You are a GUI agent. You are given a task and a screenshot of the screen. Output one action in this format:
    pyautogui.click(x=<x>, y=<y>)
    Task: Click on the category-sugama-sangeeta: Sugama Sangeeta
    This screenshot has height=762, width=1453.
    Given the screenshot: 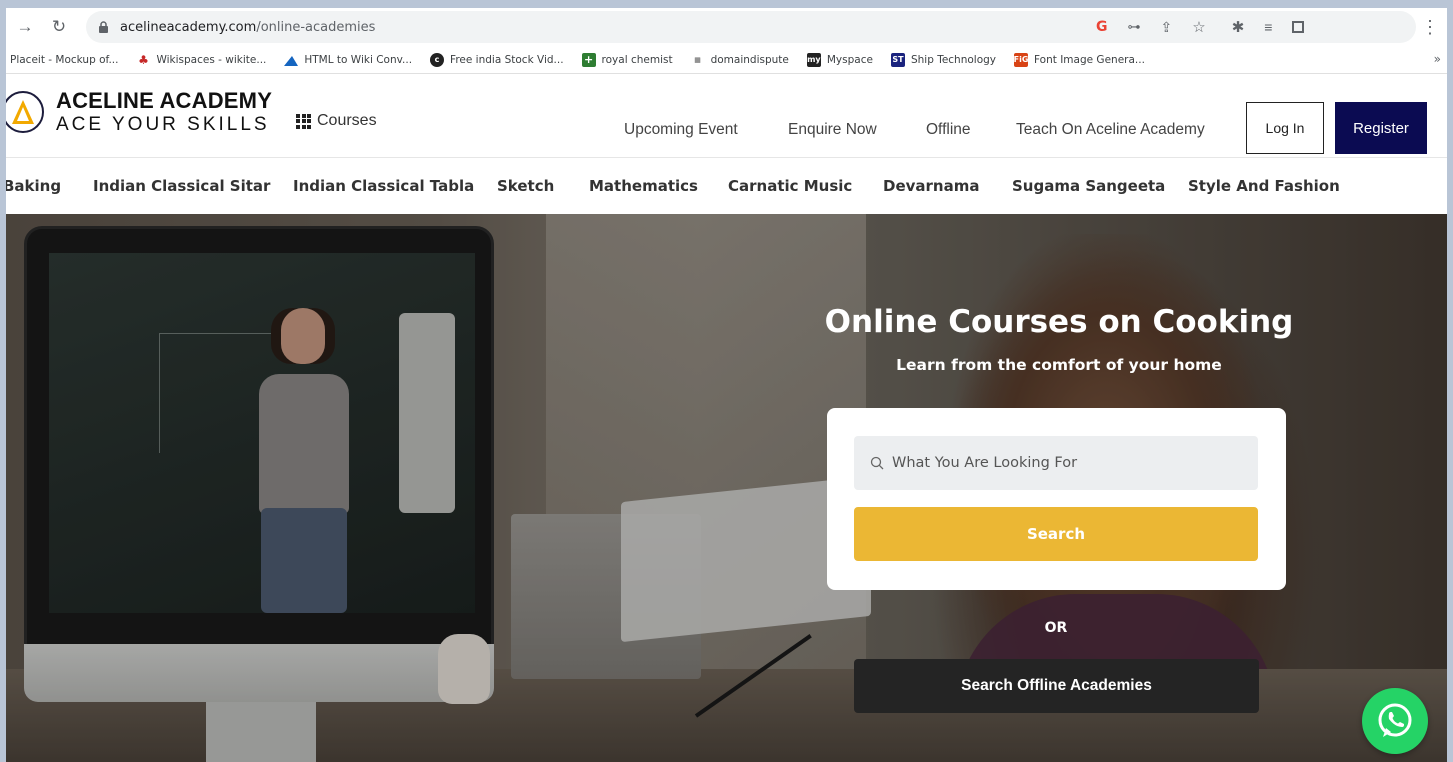 What is the action you would take?
    pyautogui.click(x=1088, y=186)
    